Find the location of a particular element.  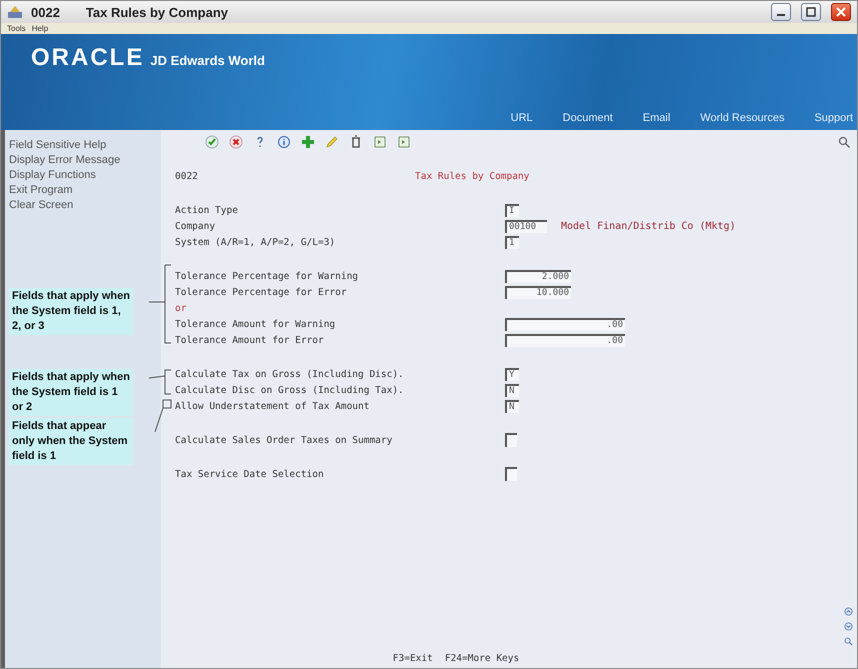

input-field: 00100 is located at coordinates (526, 226).